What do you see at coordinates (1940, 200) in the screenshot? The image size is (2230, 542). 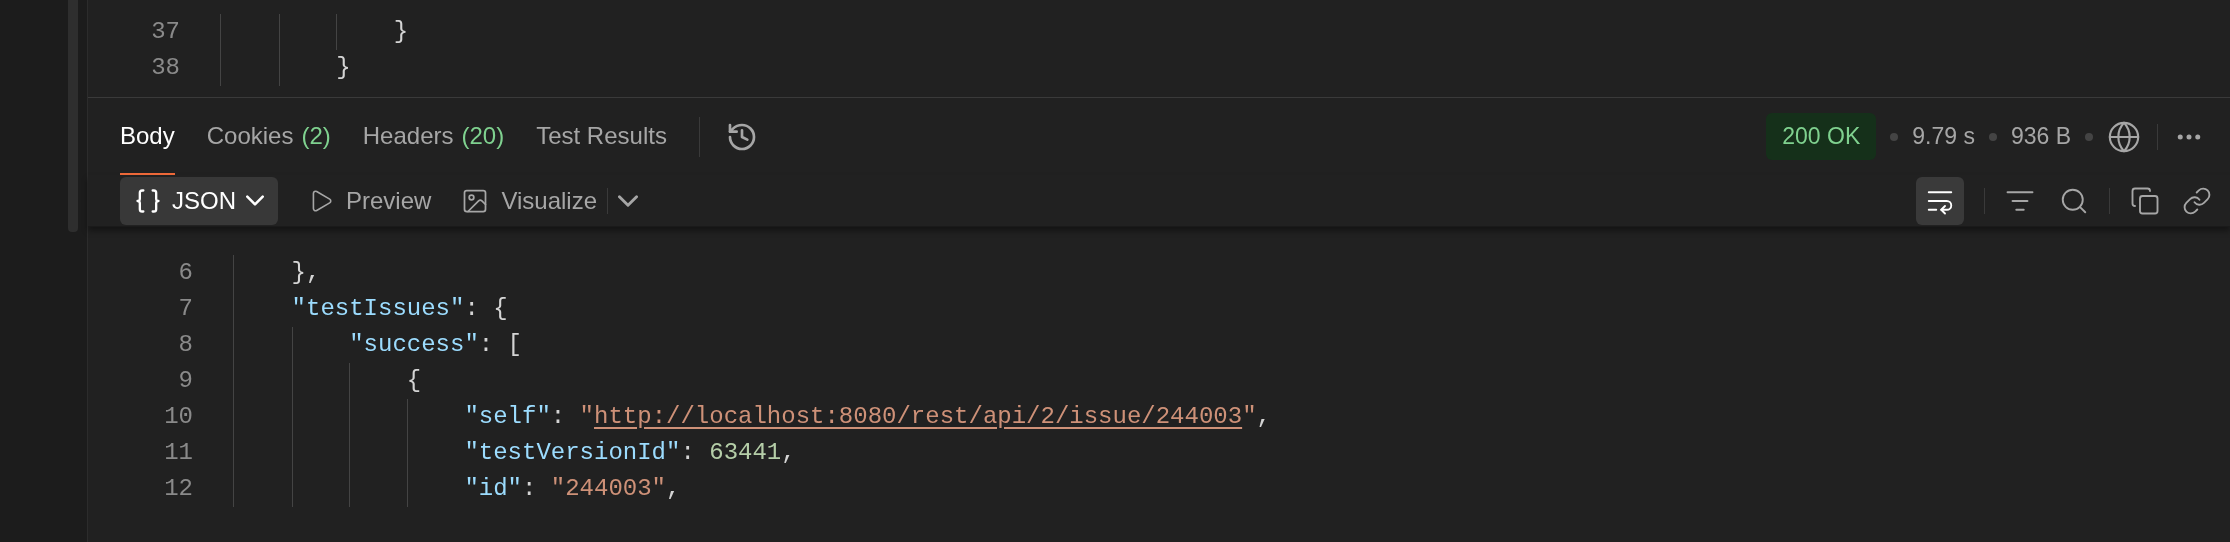 I see `wrap-lines-button` at bounding box center [1940, 200].